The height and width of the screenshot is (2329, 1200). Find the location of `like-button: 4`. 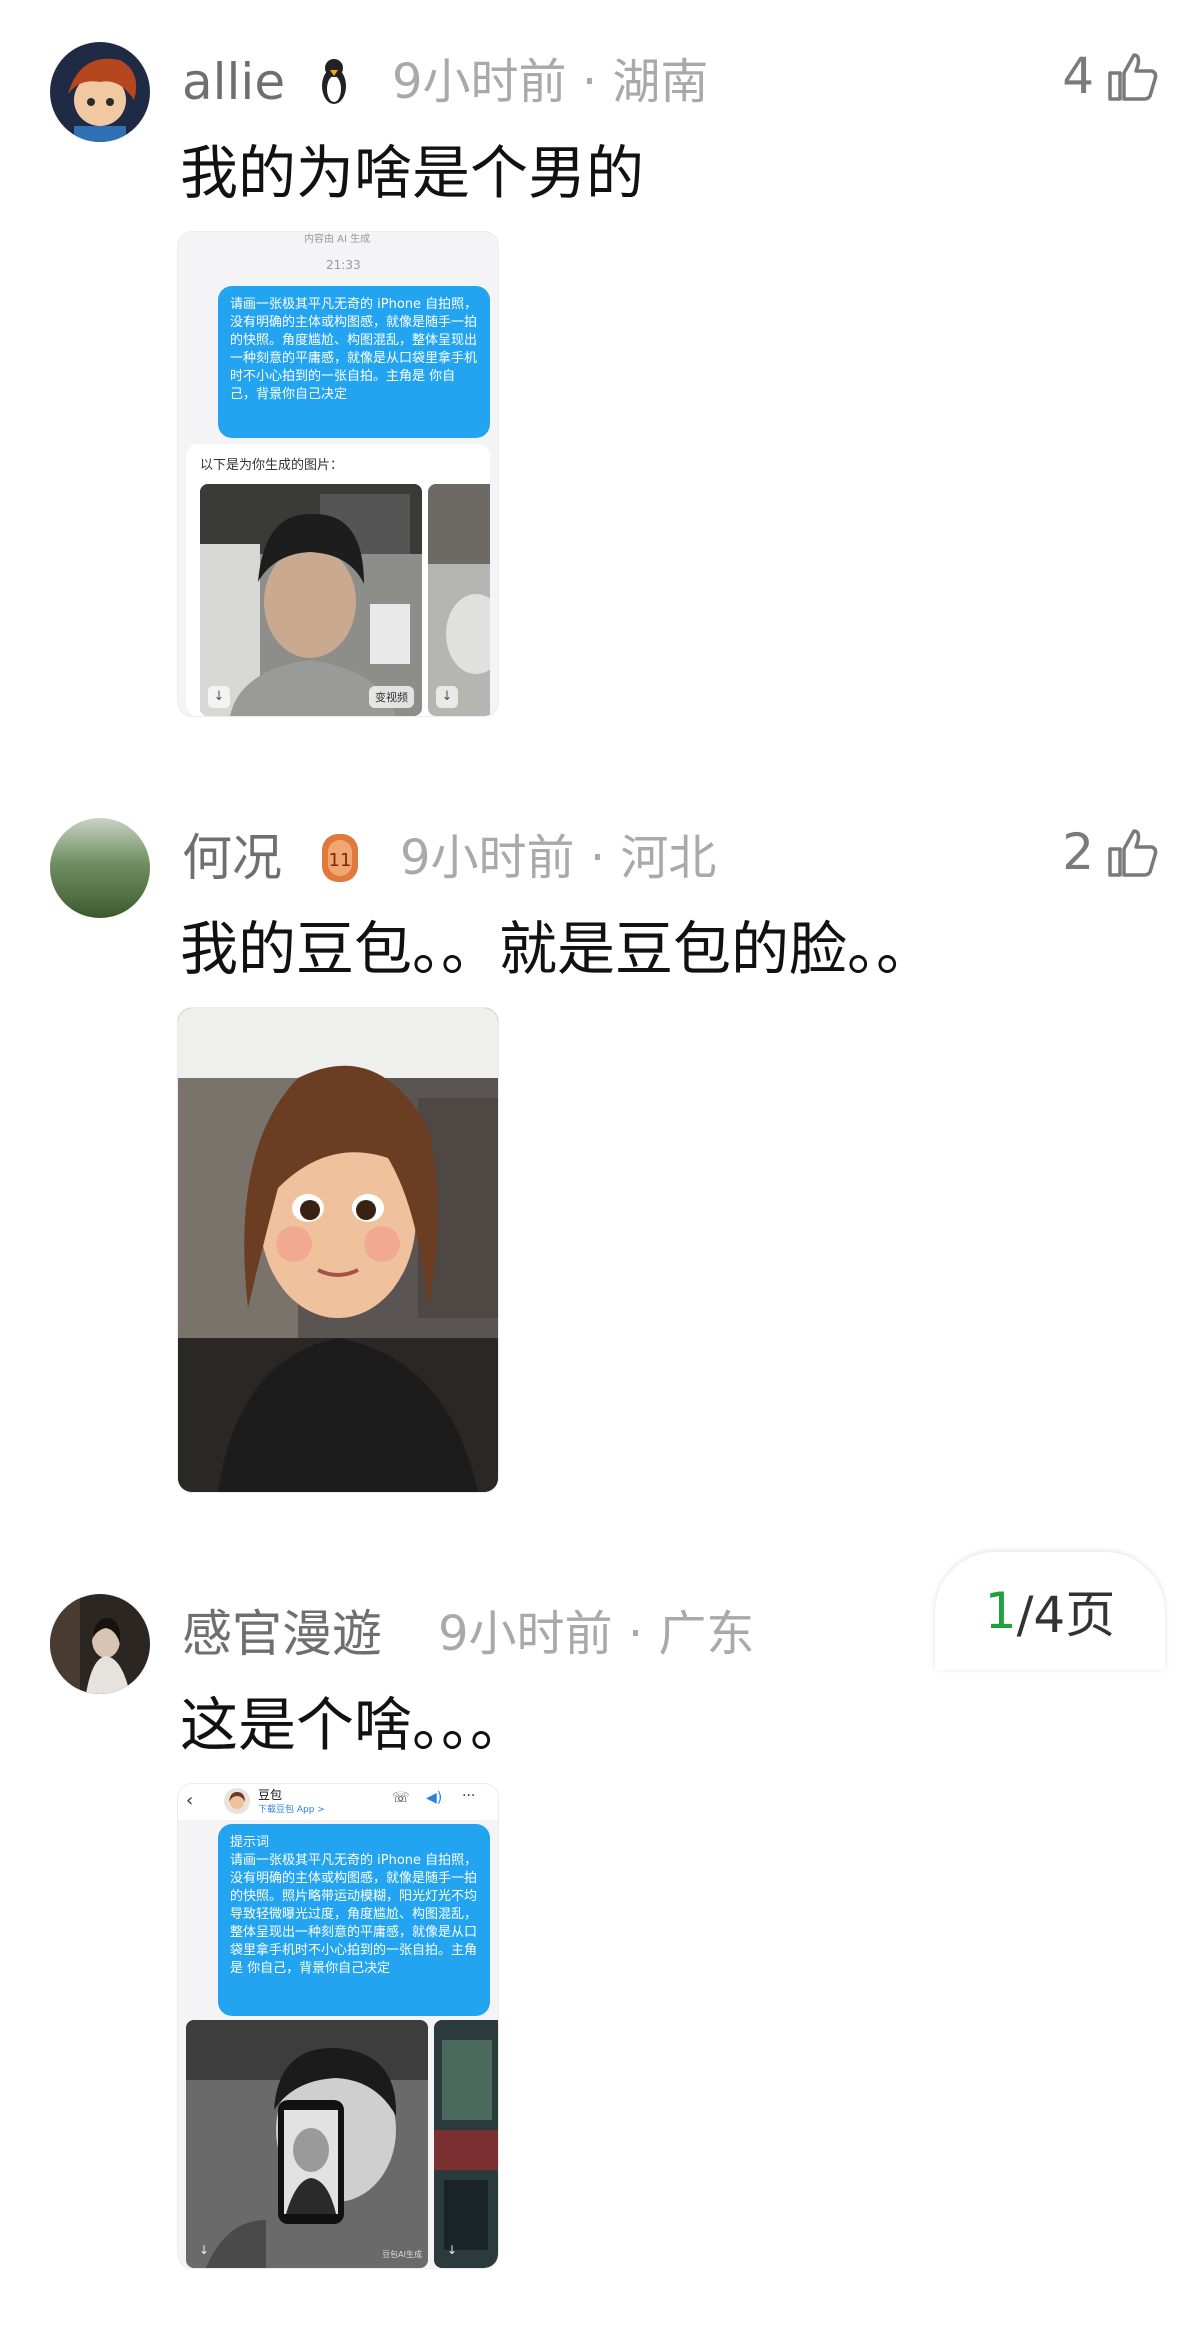

like-button: 4 is located at coordinates (1111, 76).